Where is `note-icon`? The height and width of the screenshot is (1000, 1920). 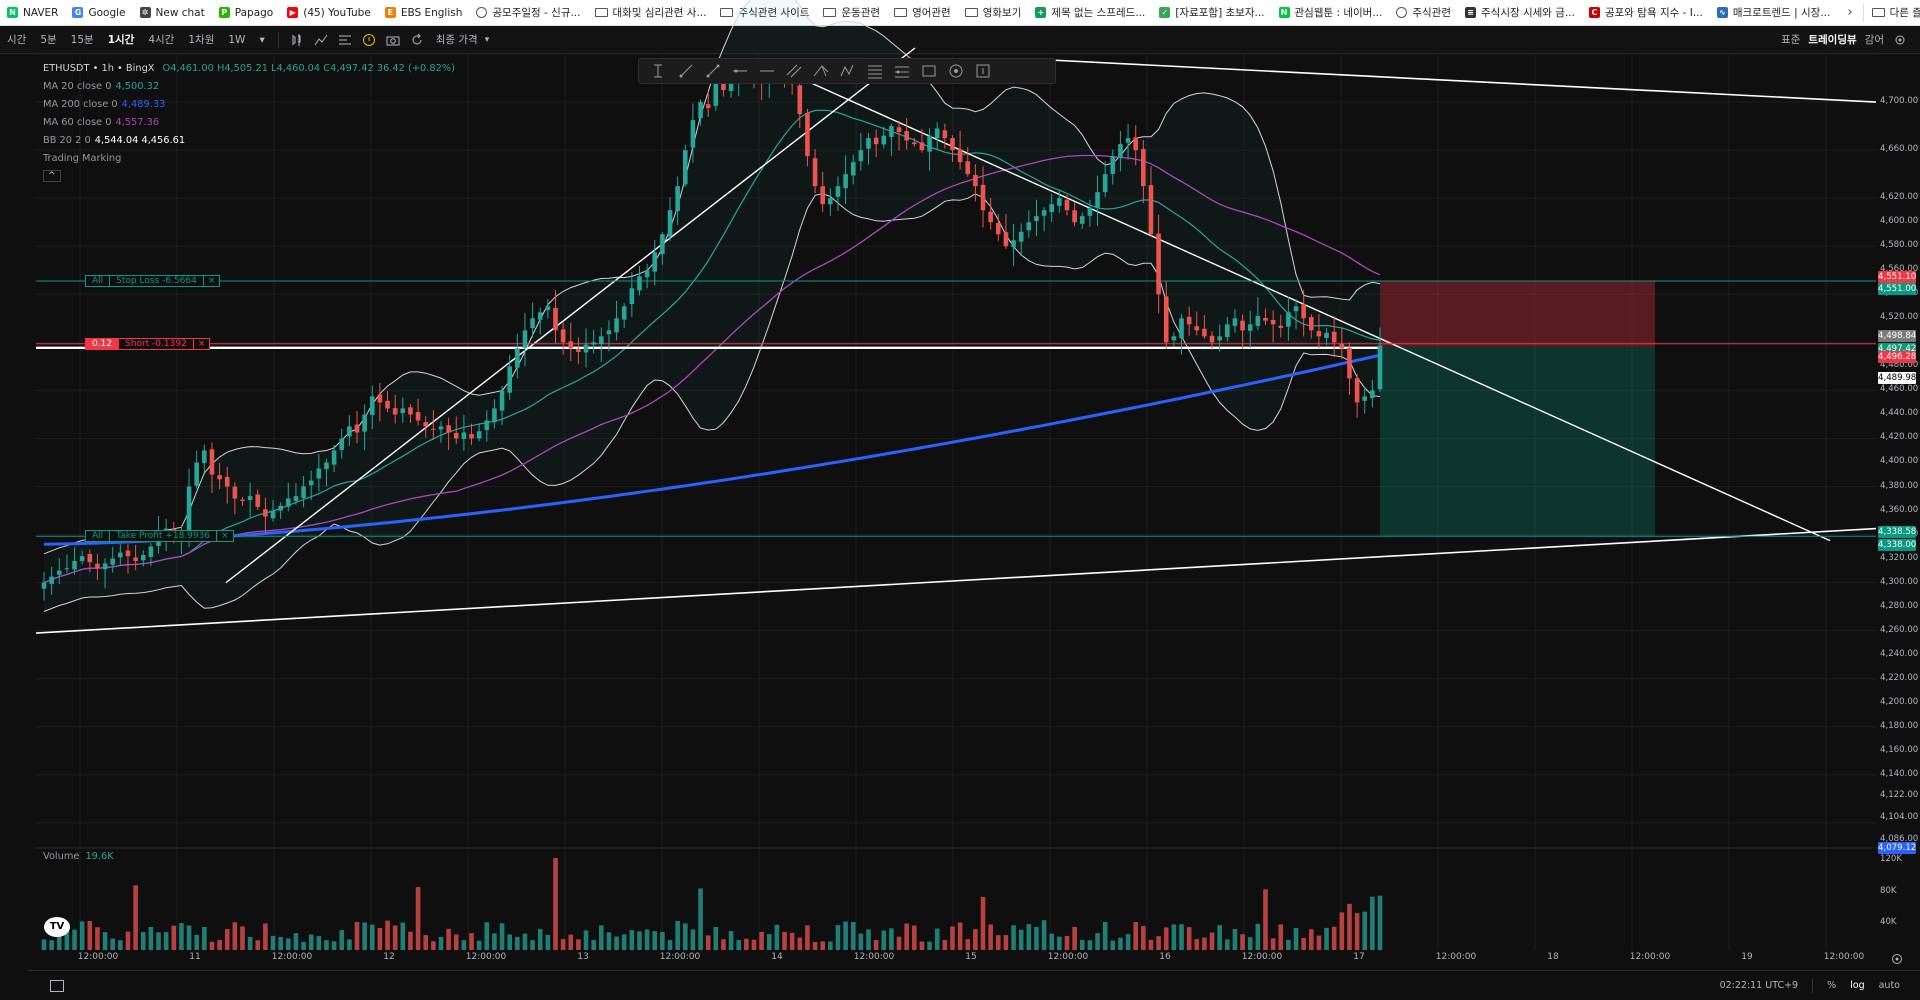
note-icon is located at coordinates (982, 71).